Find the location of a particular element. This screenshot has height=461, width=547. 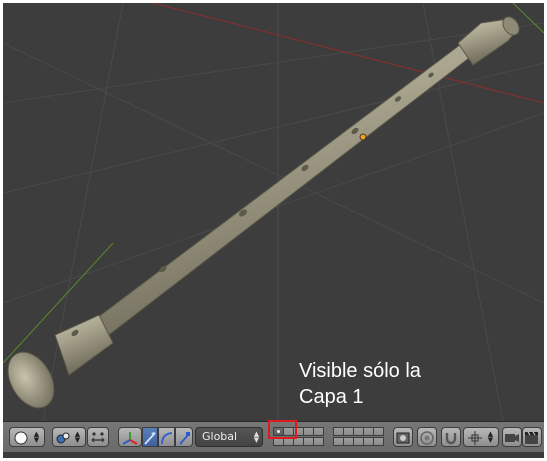

pivot-point-select: ▲ ▼ is located at coordinates (69, 437).